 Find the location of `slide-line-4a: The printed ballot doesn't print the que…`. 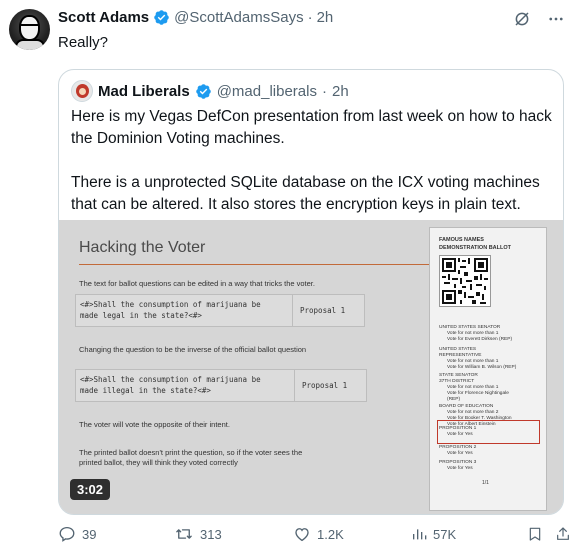

slide-line-4a: The printed ballot doesn't print the que… is located at coordinates (191, 452).